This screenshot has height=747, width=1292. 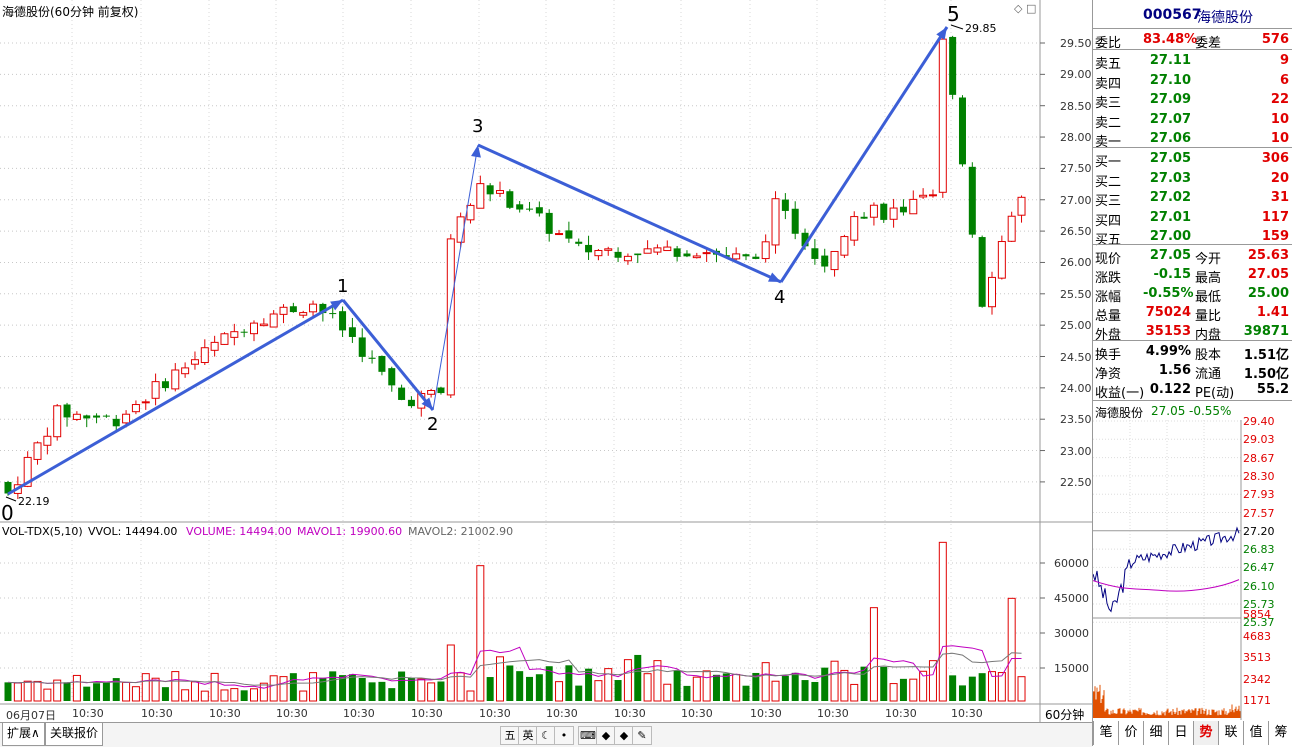 I want to click on mini-tab-1: 价, so click(x=1130, y=733).